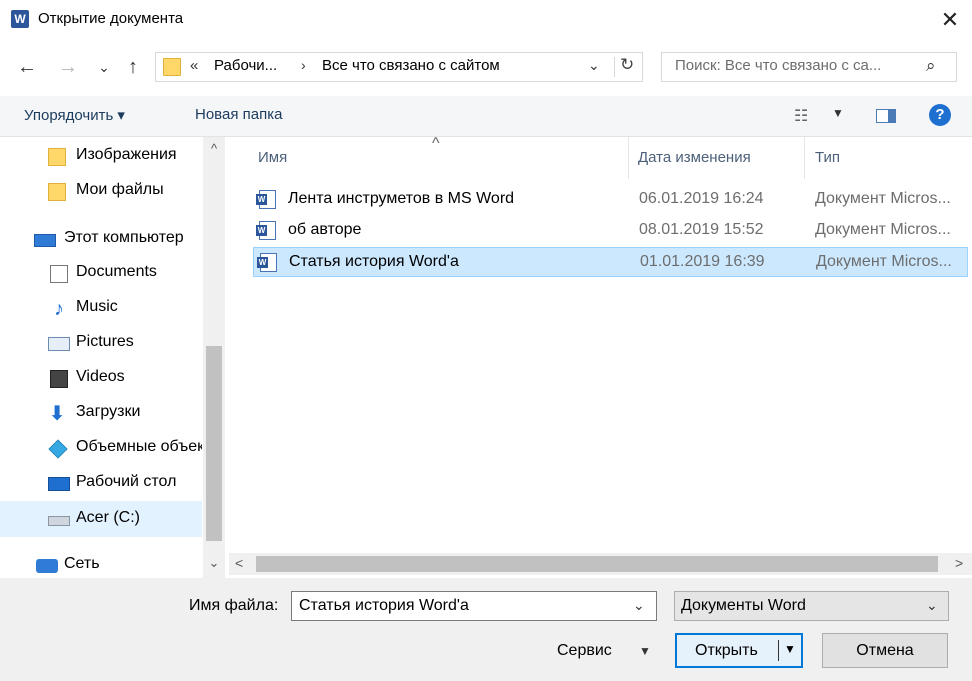  I want to click on sidebar-item-pictures: Pictures, so click(101, 343).